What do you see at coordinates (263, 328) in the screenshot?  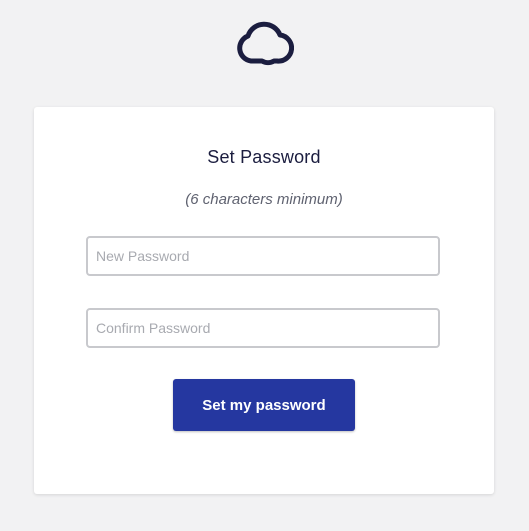 I see `confirm-password-input` at bounding box center [263, 328].